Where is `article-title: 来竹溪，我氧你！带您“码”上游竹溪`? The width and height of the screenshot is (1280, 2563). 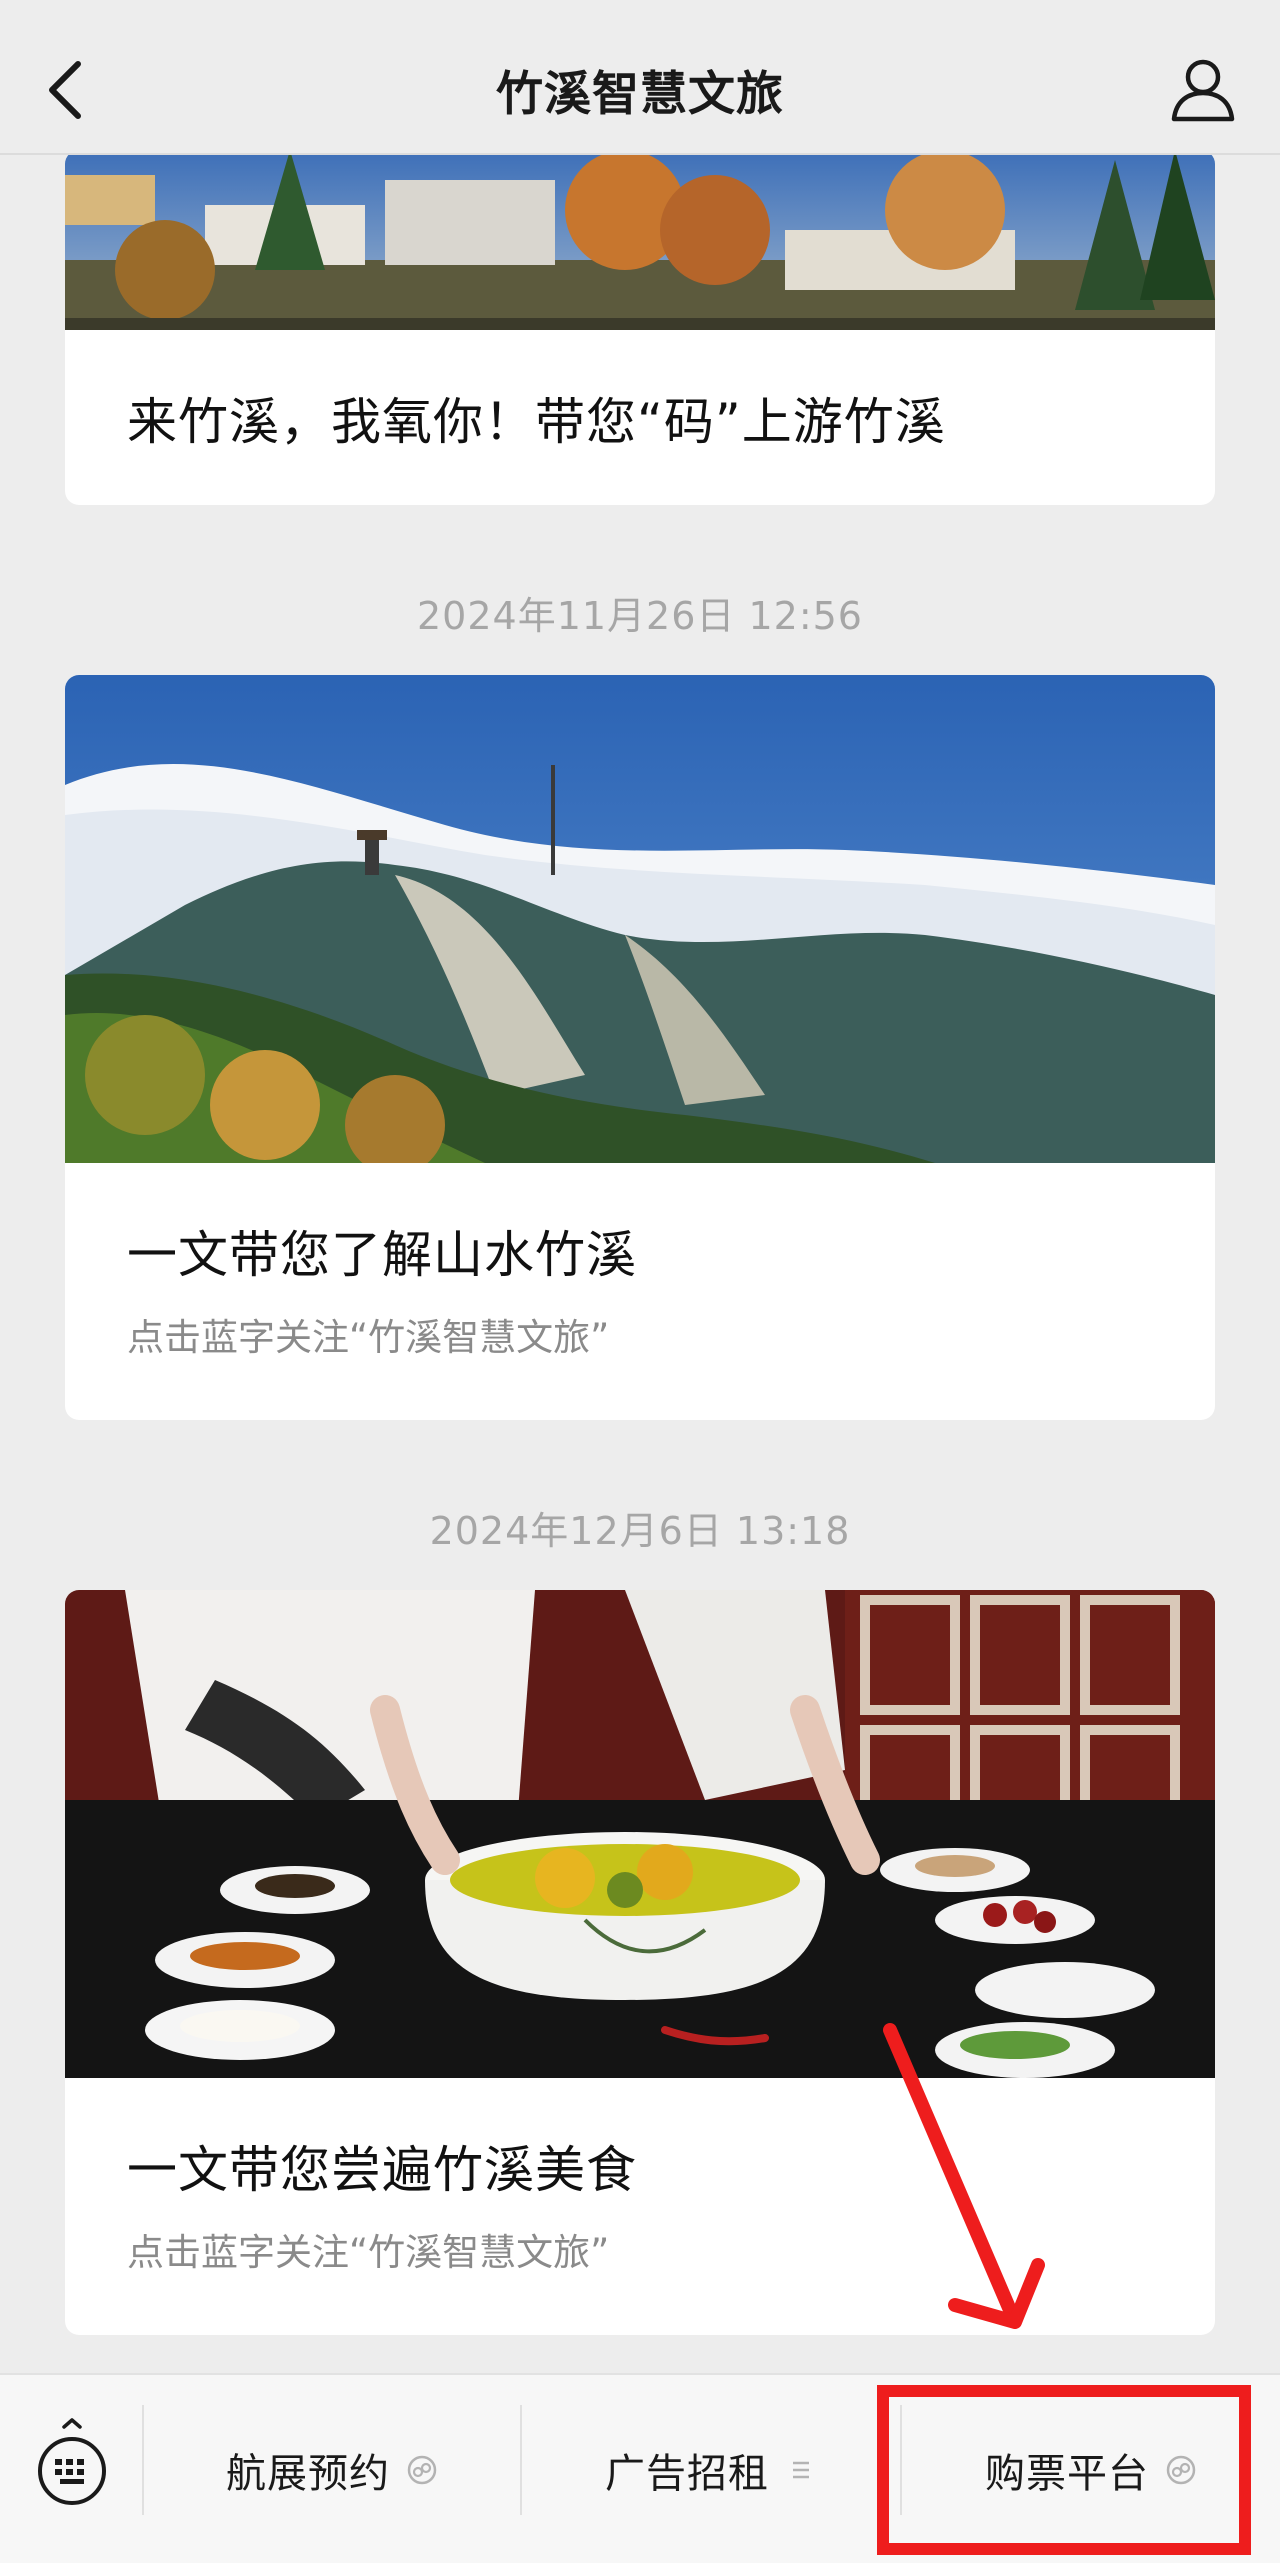
article-title: 来竹溪，我氧你！带您“码”上游竹溪 is located at coordinates (536, 422).